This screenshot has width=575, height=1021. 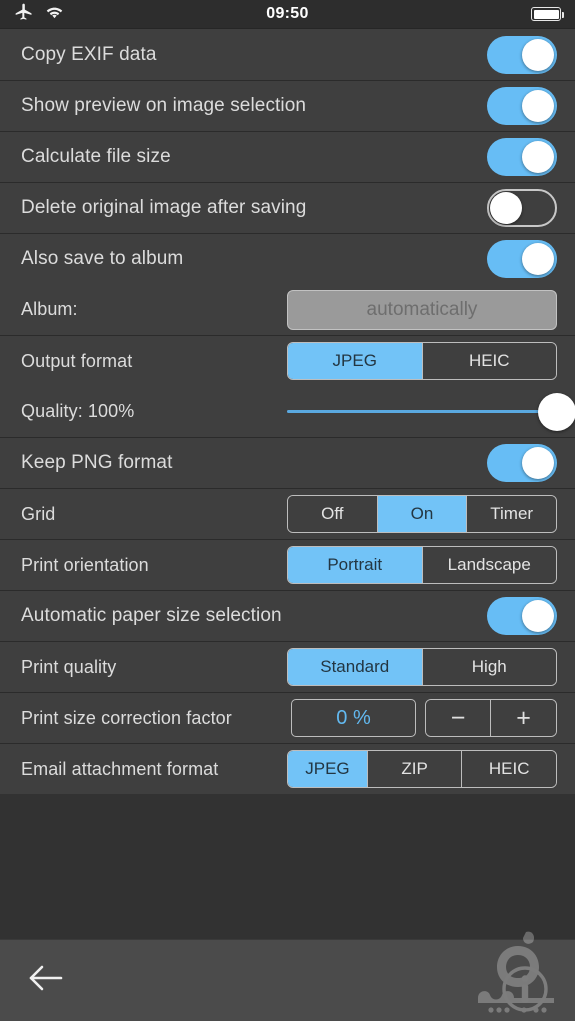 I want to click on segment-print-quality-standard: Standard, so click(x=355, y=667).